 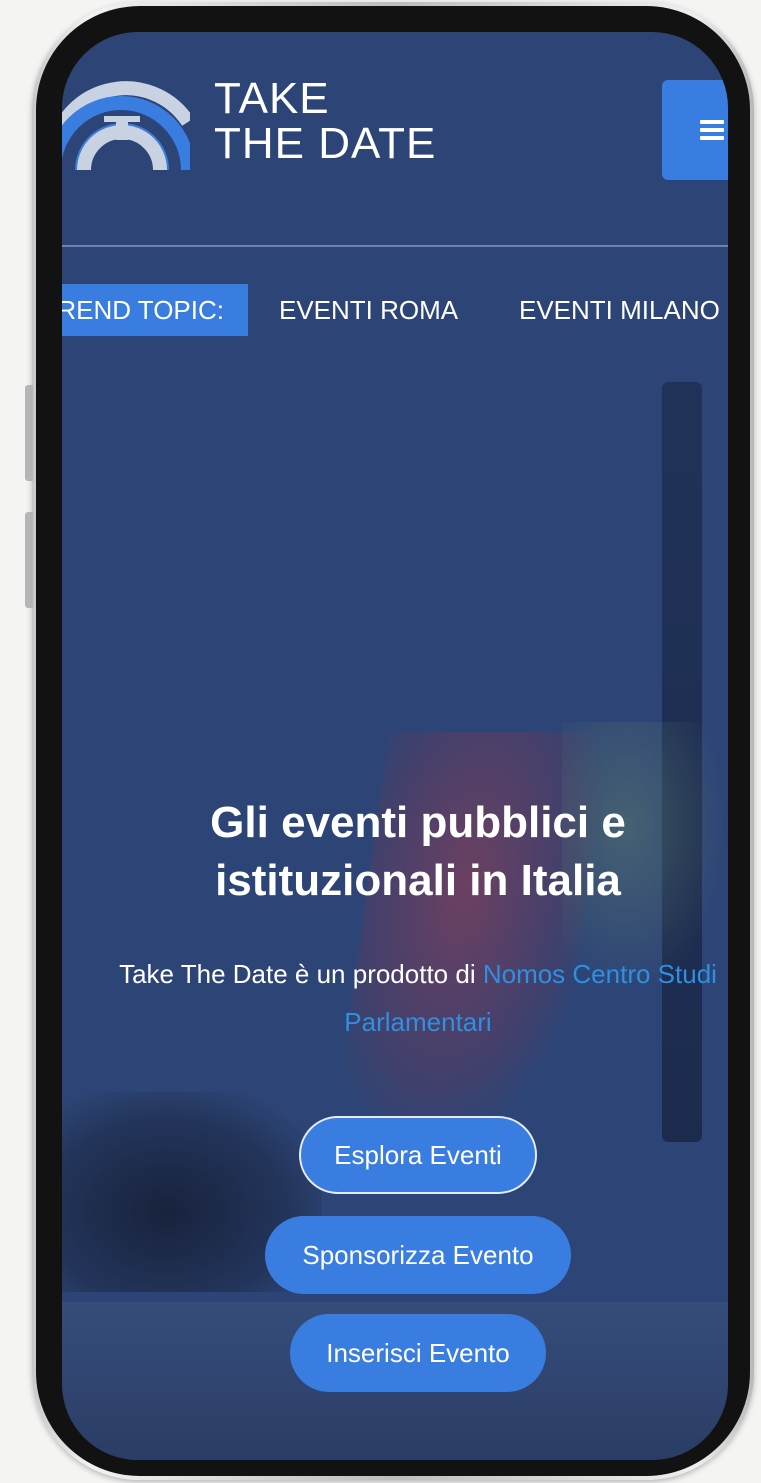 What do you see at coordinates (272, 98) in the screenshot?
I see `brand-line-1: TAKE` at bounding box center [272, 98].